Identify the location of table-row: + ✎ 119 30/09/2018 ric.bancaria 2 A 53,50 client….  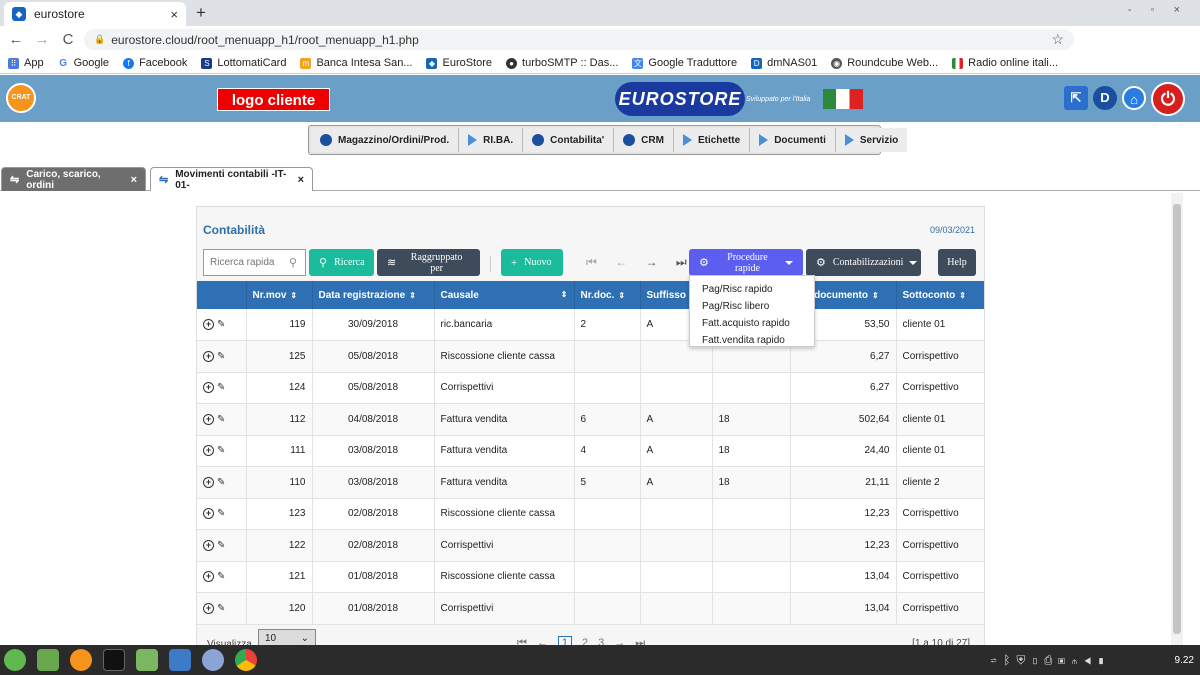
(590, 325).